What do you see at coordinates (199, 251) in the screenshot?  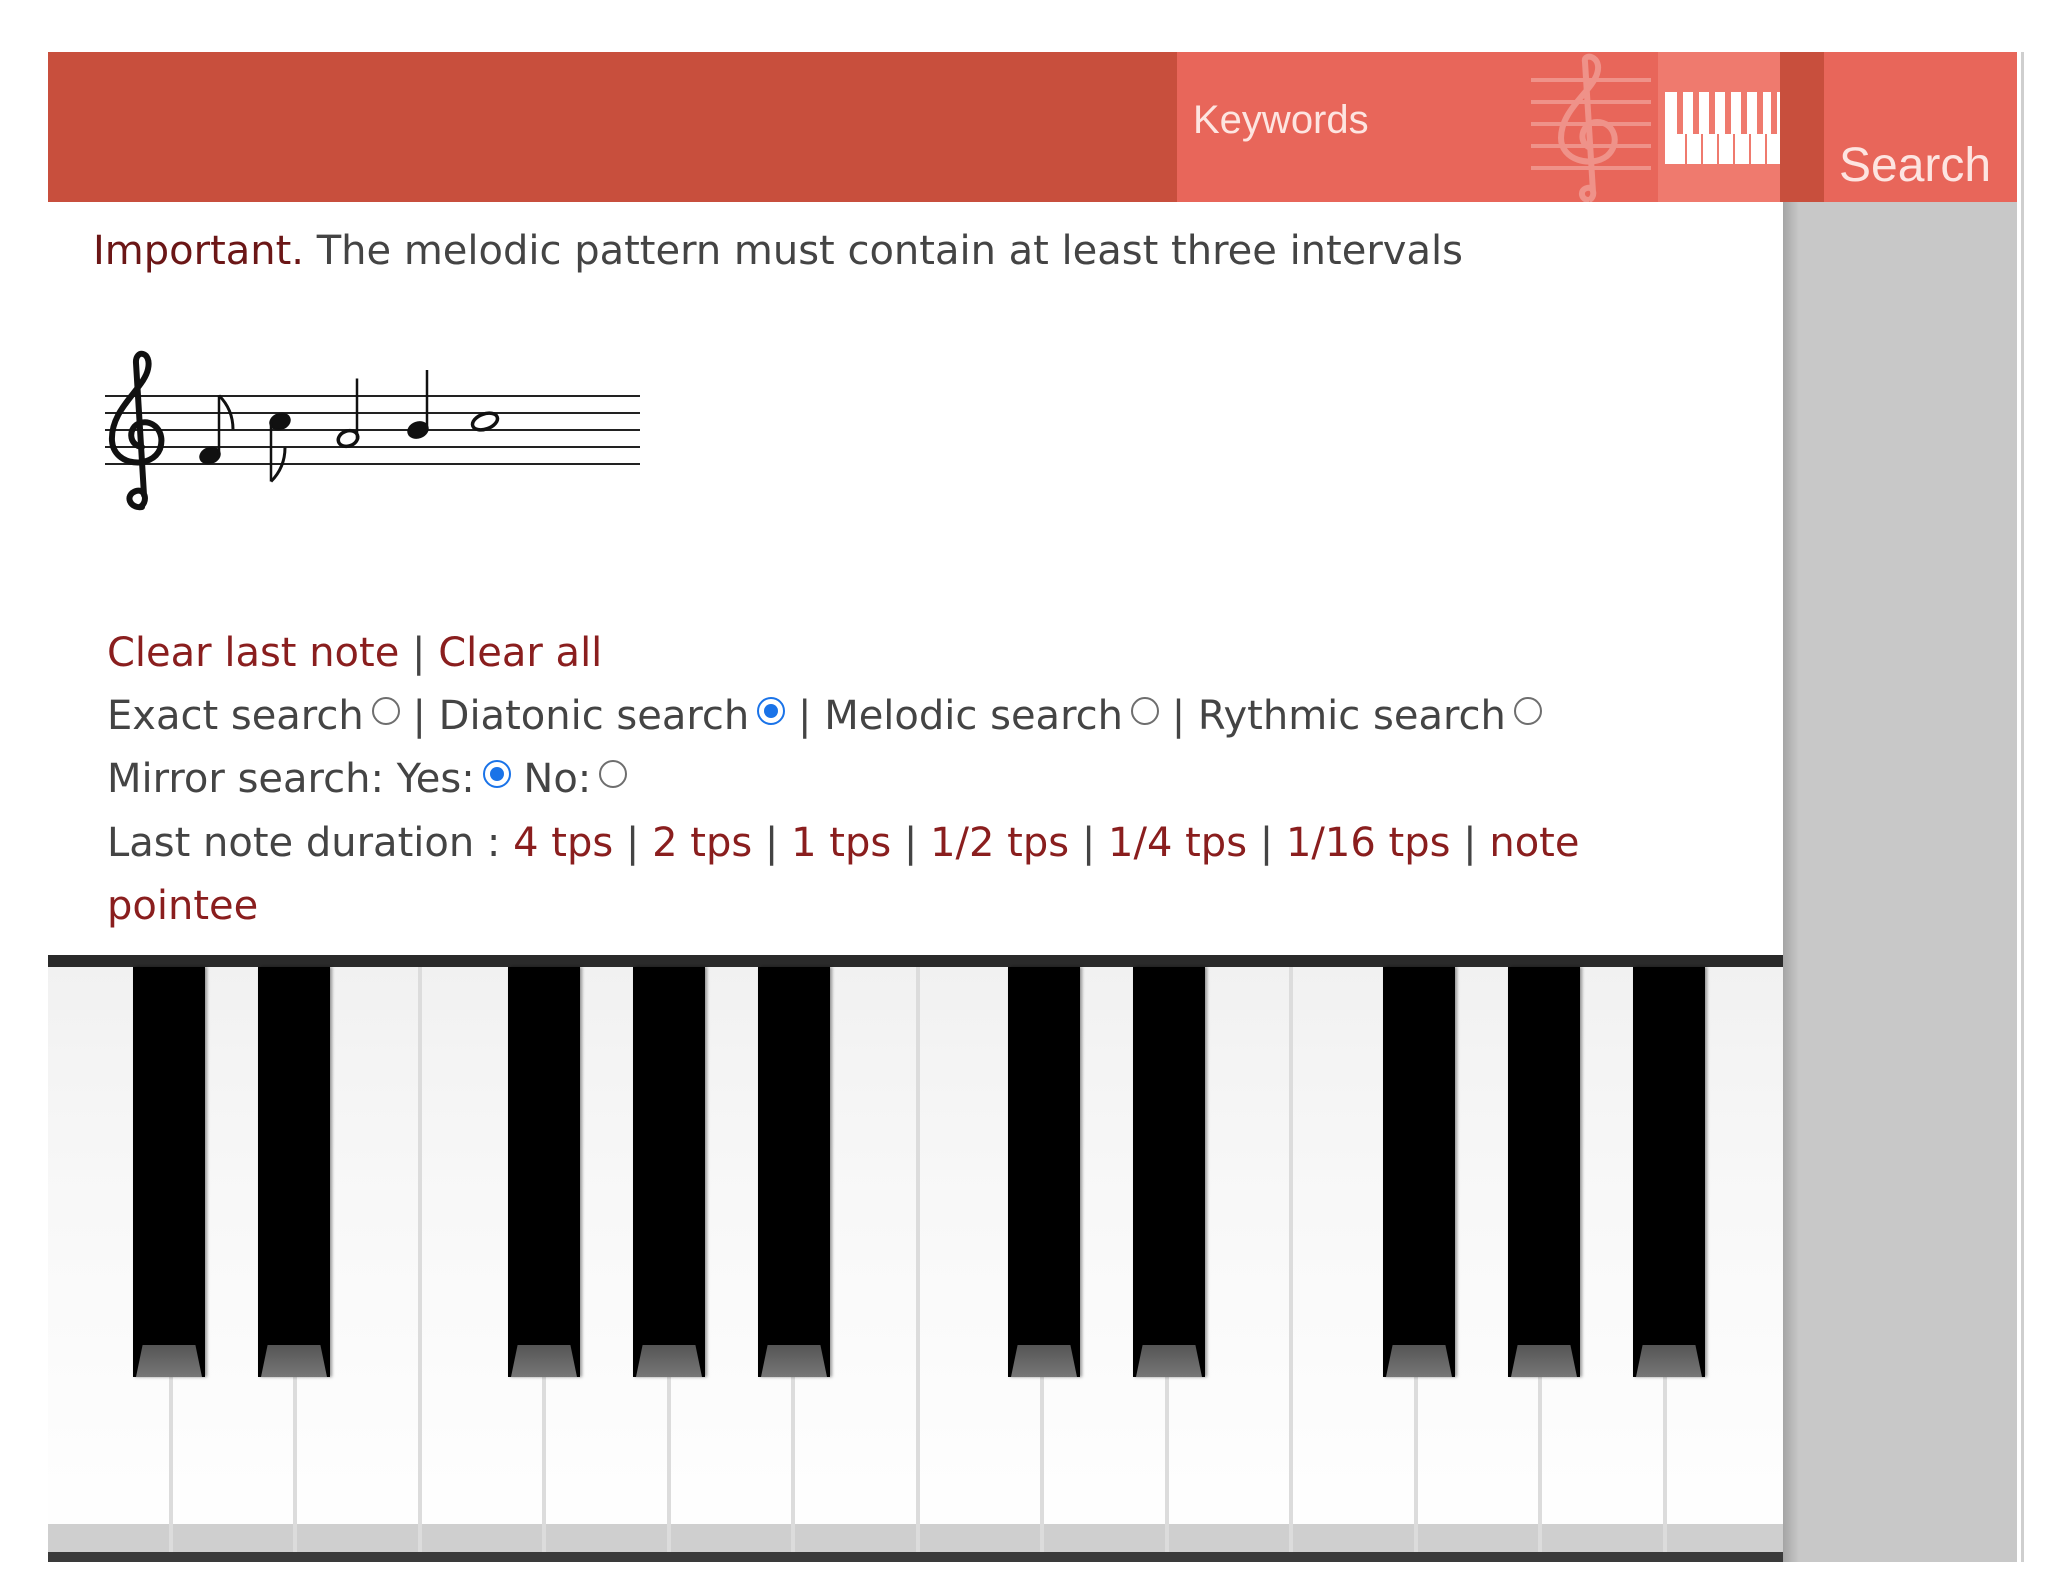 I see `notice-strong: Important.` at bounding box center [199, 251].